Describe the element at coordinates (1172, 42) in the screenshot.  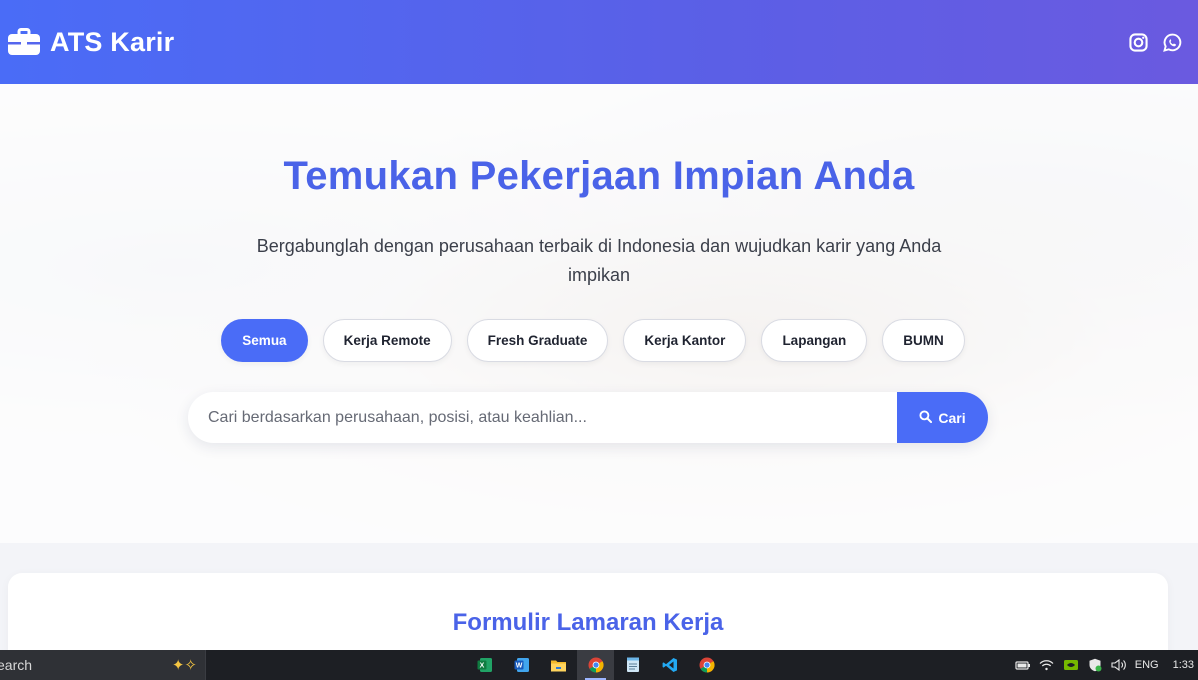
I see `whatsapp-icon` at that location.